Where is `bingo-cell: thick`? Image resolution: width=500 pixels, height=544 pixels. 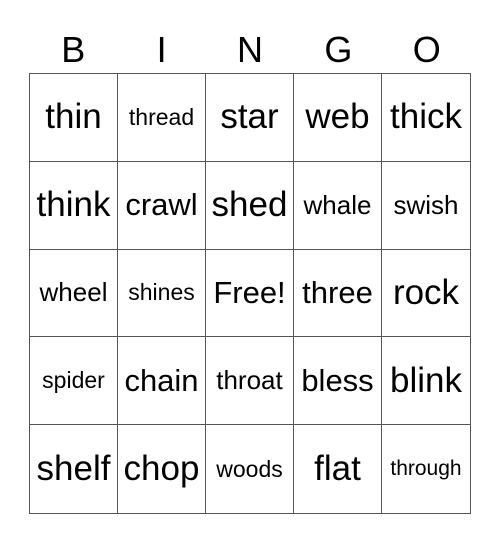
bingo-cell: thick is located at coordinates (426, 118).